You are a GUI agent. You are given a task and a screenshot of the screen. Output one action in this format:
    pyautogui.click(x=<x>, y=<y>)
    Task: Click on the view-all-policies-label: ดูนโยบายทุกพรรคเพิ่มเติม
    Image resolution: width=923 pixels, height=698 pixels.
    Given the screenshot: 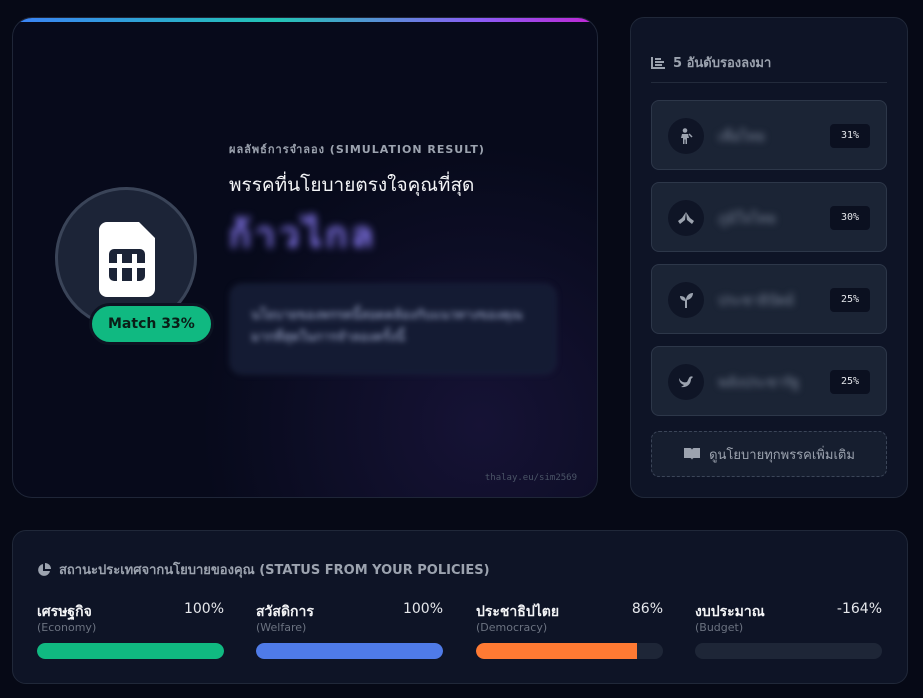 What is the action you would take?
    pyautogui.click(x=782, y=455)
    